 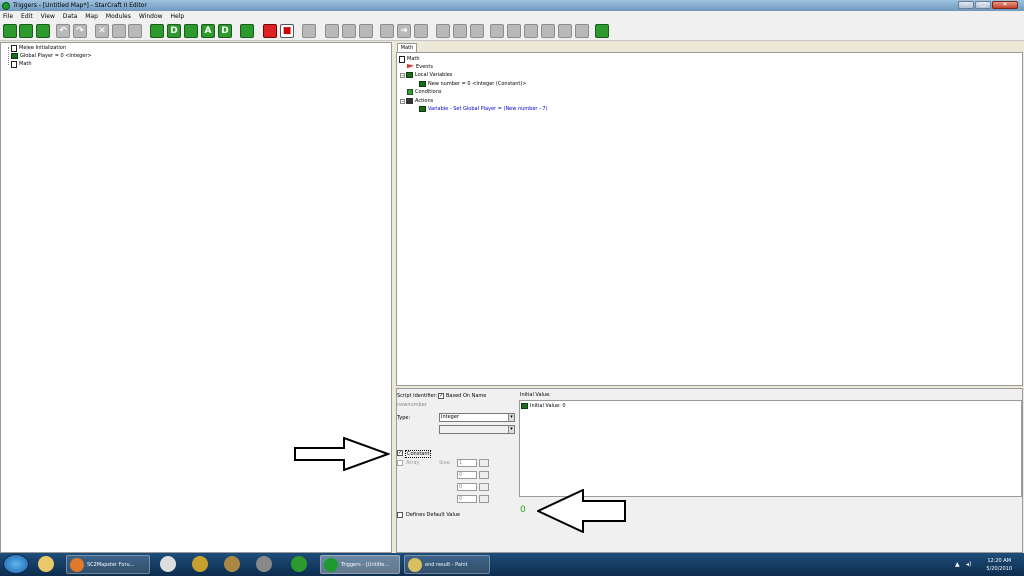 What do you see at coordinates (119, 31) in the screenshot?
I see `copy-icon` at bounding box center [119, 31].